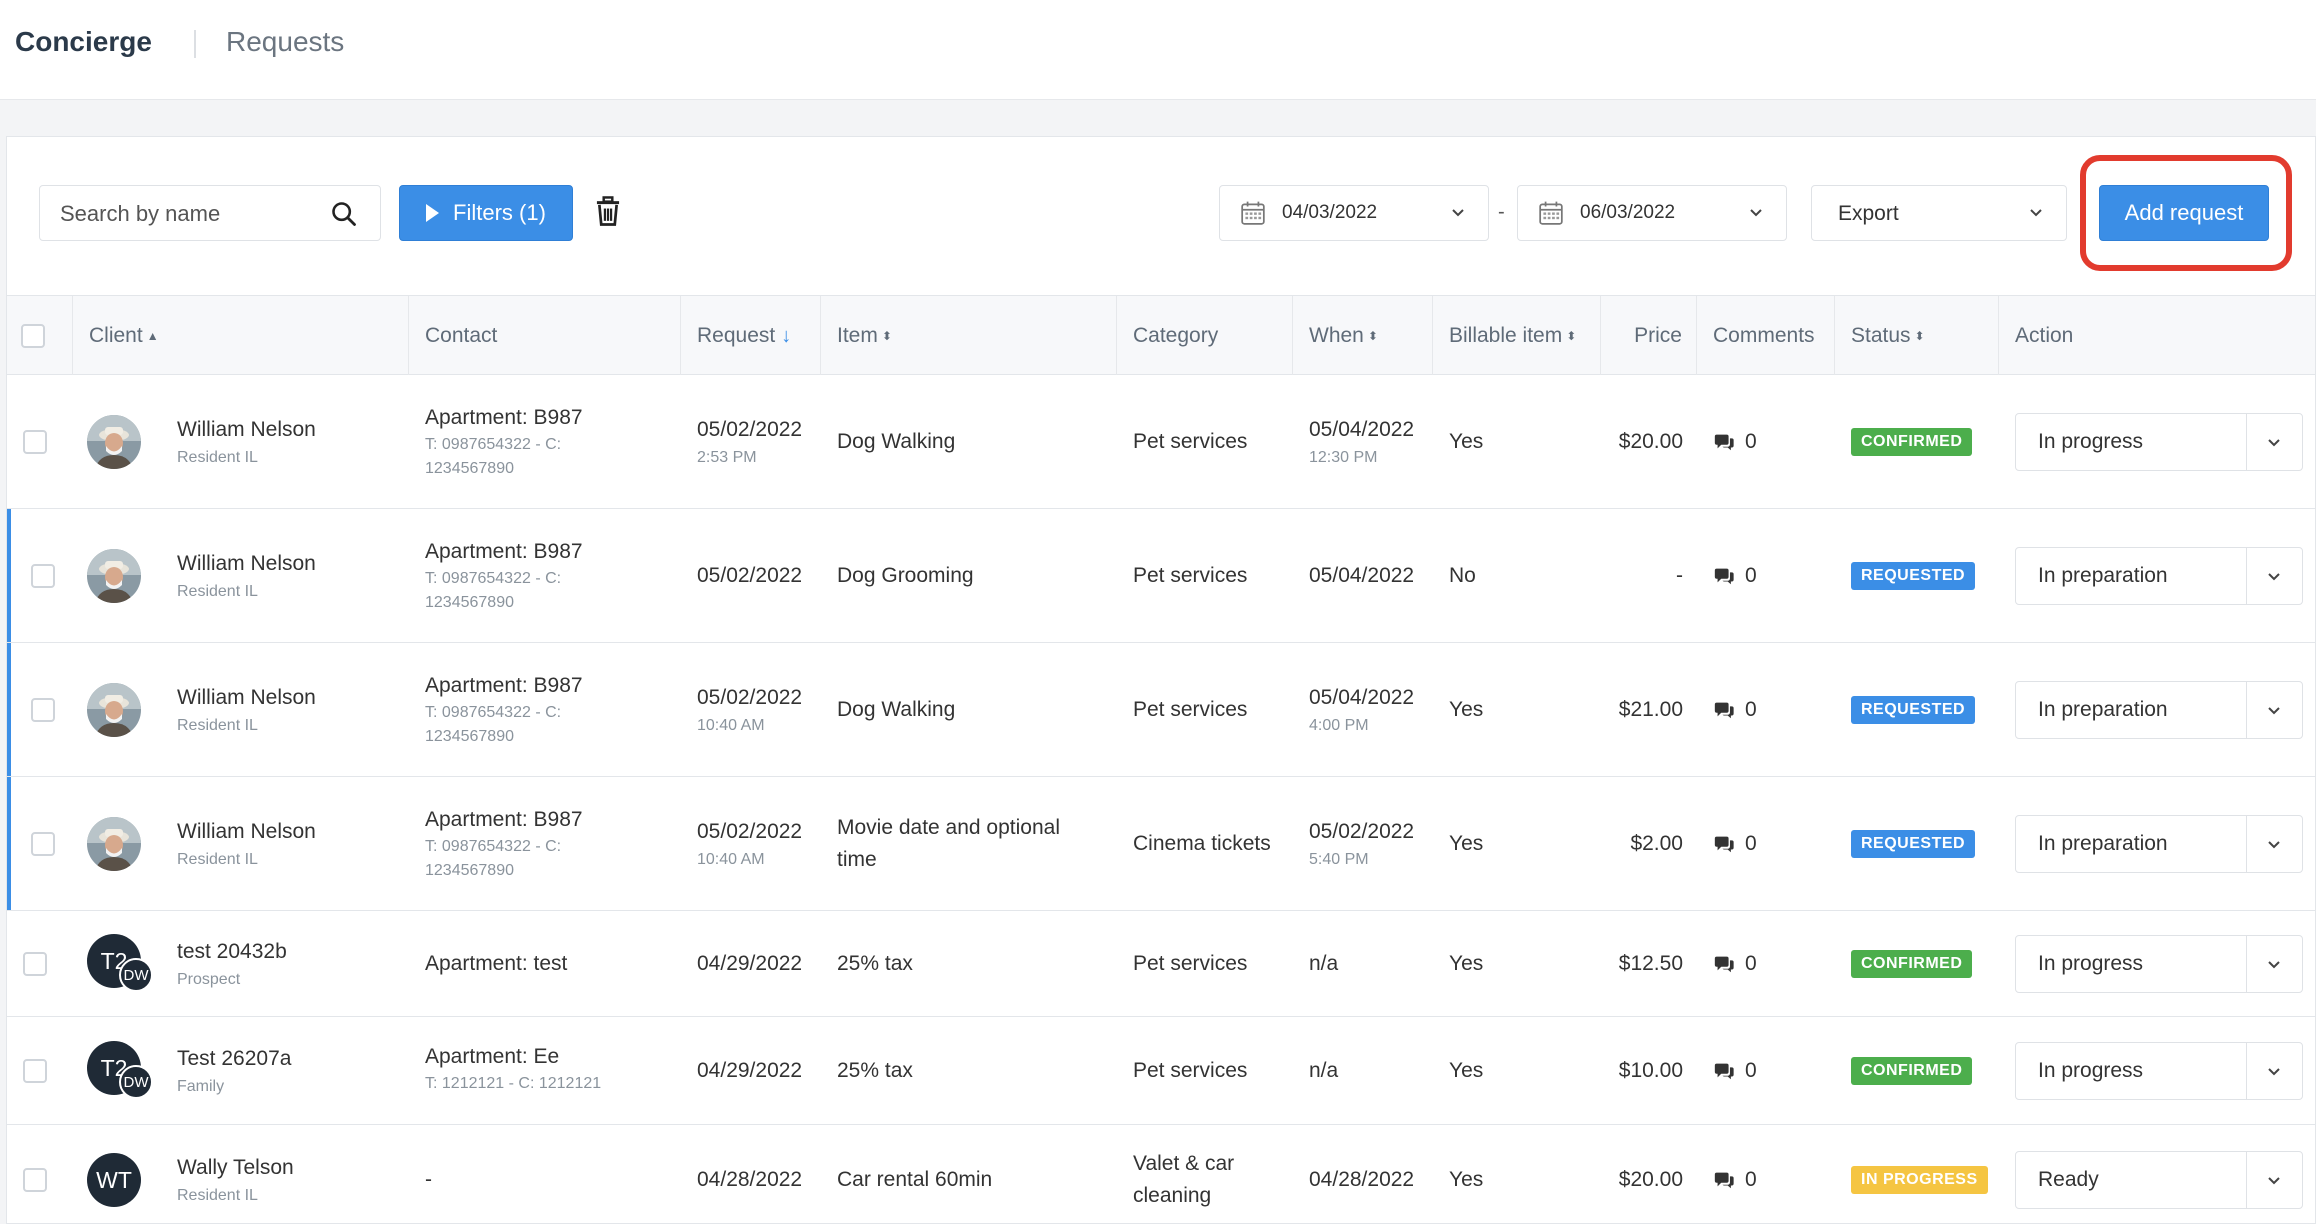 Image resolution: width=2316 pixels, height=1224 pixels. Describe the element at coordinates (2159, 1180) in the screenshot. I see `action-select: Ready` at that location.